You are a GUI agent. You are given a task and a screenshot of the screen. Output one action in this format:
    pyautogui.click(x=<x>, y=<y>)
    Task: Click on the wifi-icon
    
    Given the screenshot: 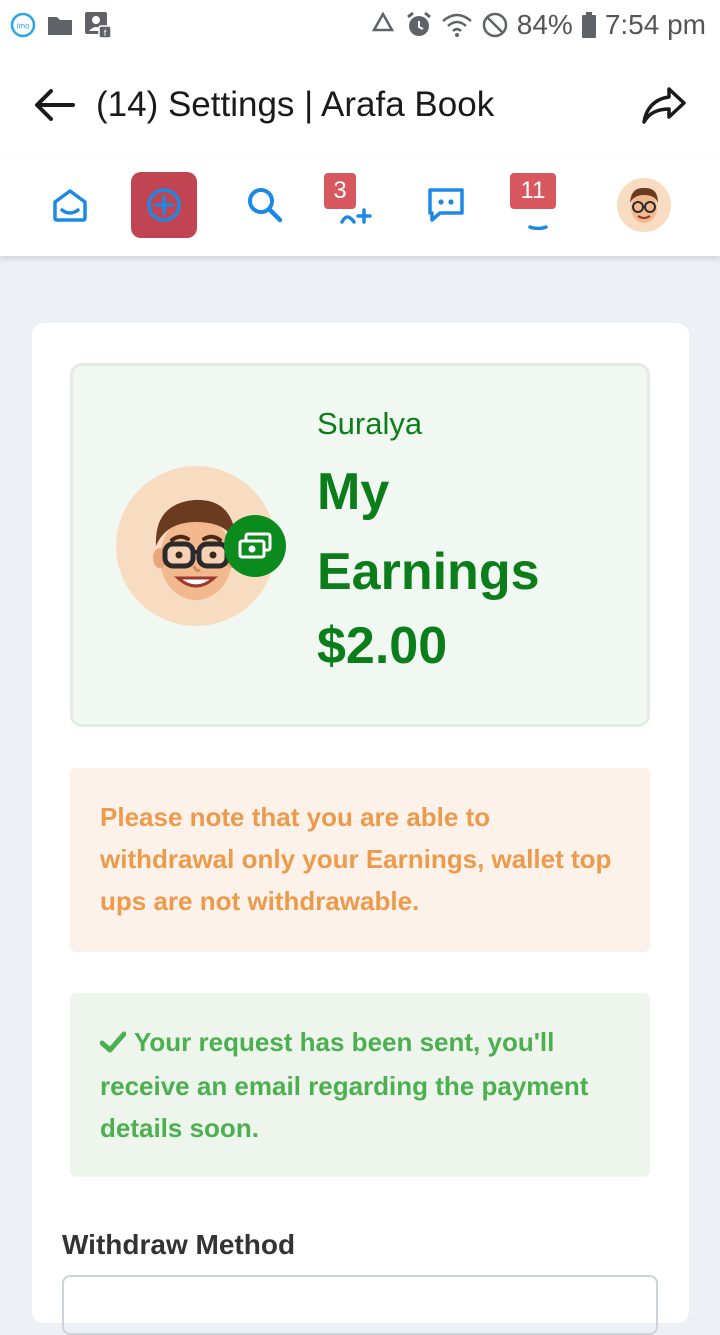 What is the action you would take?
    pyautogui.click(x=457, y=25)
    